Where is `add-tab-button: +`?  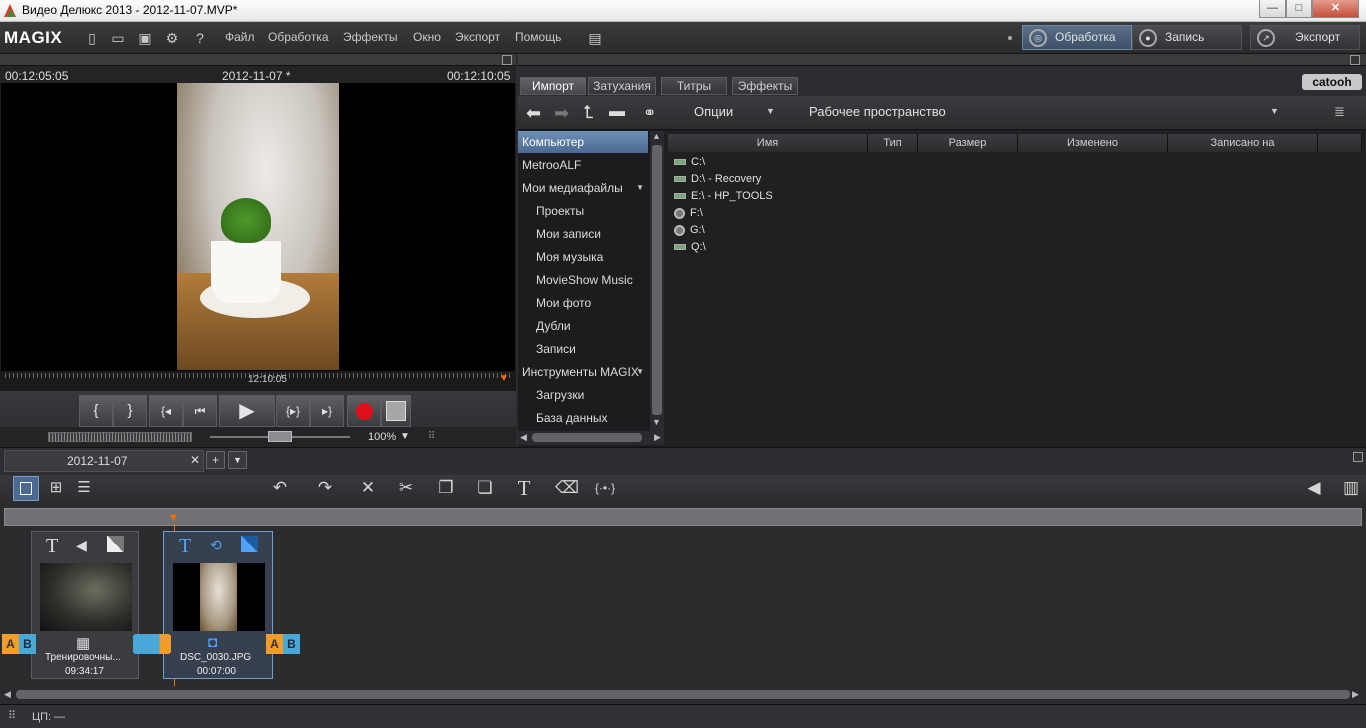
add-tab-button: + is located at coordinates (215, 460).